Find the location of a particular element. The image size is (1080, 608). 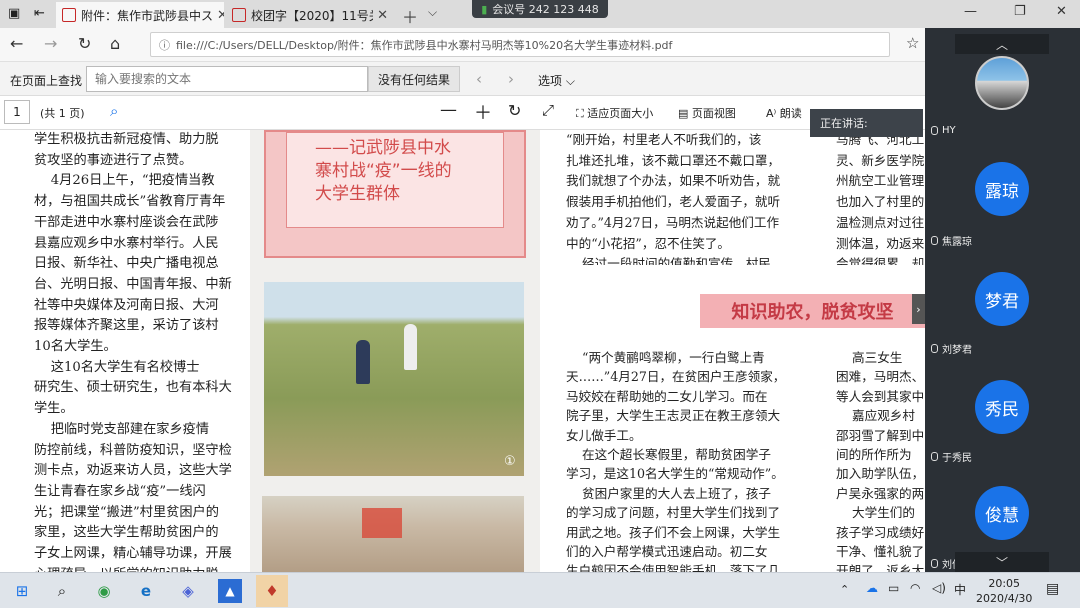

participant-liumengjun: 刘梦君 is located at coordinates (951, 348).